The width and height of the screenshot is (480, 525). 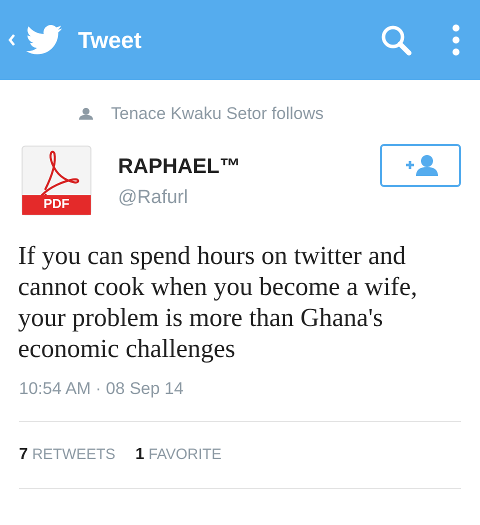 What do you see at coordinates (179, 167) in the screenshot?
I see `author-name: RAPHAEL™` at bounding box center [179, 167].